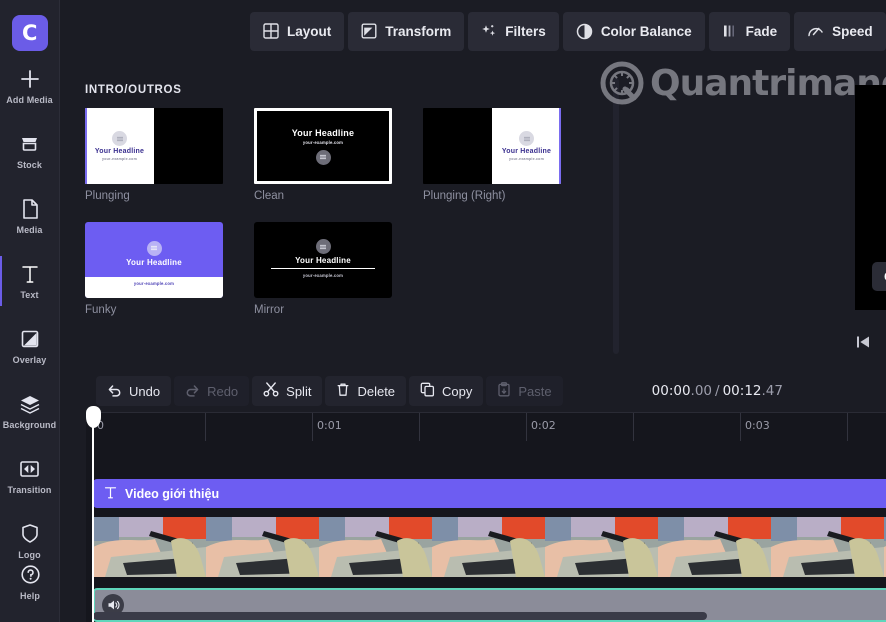 Image resolution: width=886 pixels, height=622 pixels. What do you see at coordinates (486, 427) in the screenshot?
I see `timeline-ruler: 0 0:01 0:02 0:03` at bounding box center [486, 427].